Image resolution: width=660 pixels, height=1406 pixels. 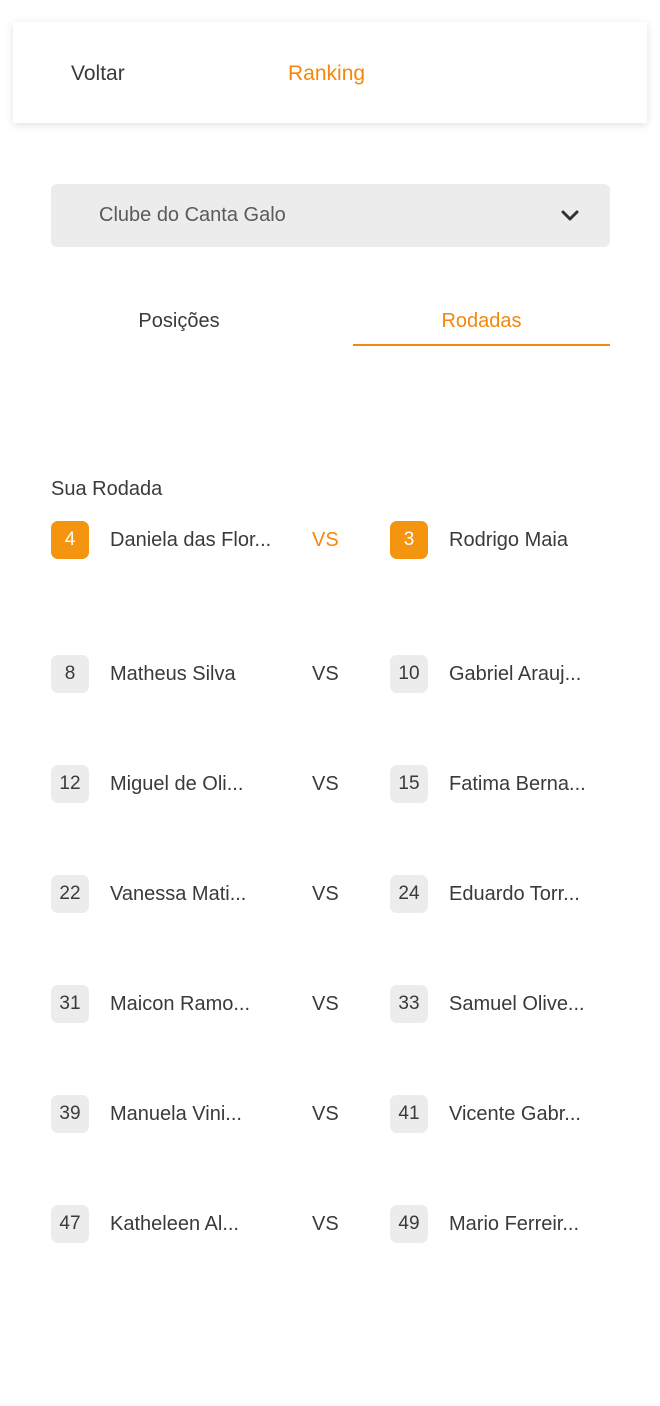 What do you see at coordinates (508, 540) in the screenshot?
I see `right-player-name: Rodrigo Maia` at bounding box center [508, 540].